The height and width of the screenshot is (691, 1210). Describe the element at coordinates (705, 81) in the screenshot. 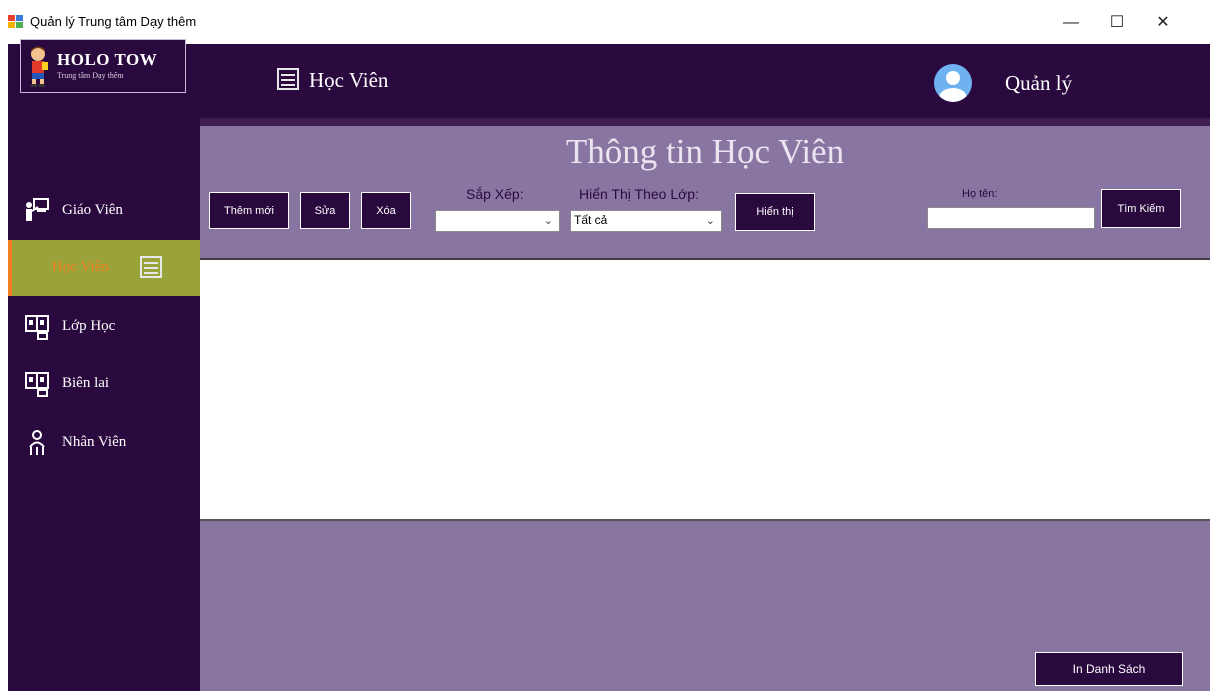

I see `top-header: Học Viên Quản lý` at that location.